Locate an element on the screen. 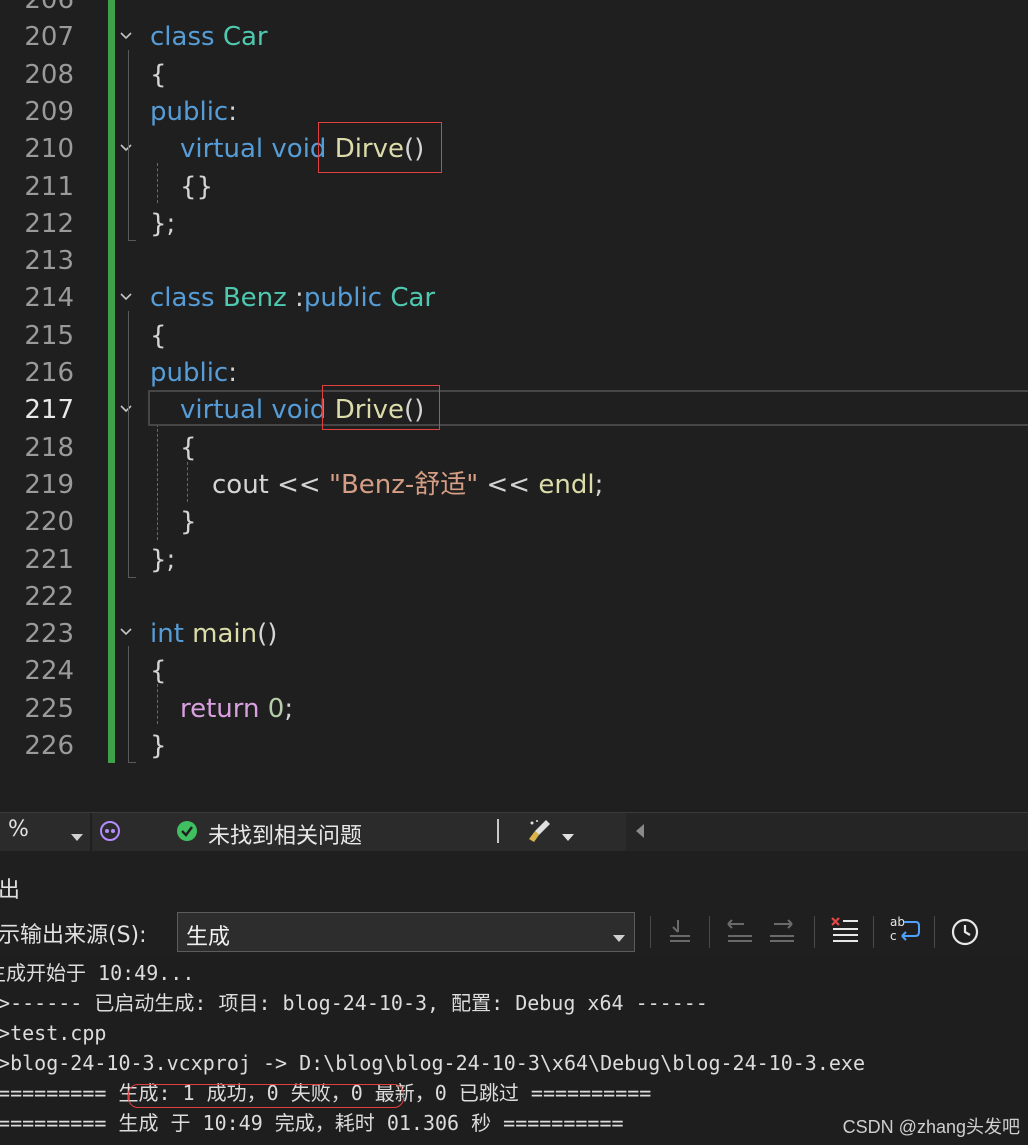 The image size is (1028, 1145). next-message-icon is located at coordinates (783, 933).